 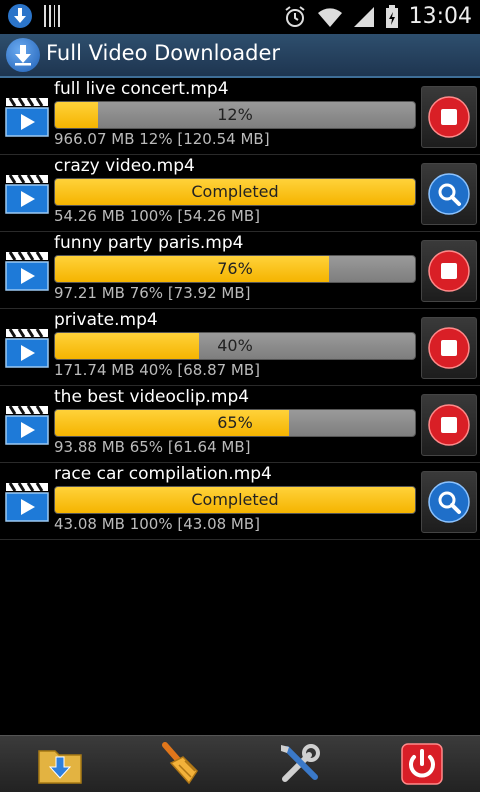 I want to click on tools-icon, so click(x=300, y=763).